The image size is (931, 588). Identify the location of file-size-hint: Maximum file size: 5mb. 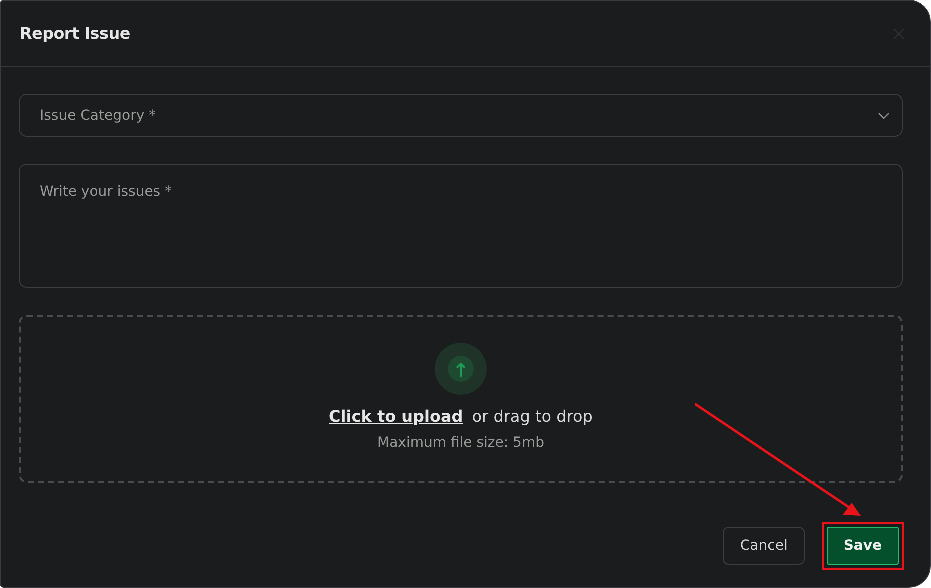
(461, 443).